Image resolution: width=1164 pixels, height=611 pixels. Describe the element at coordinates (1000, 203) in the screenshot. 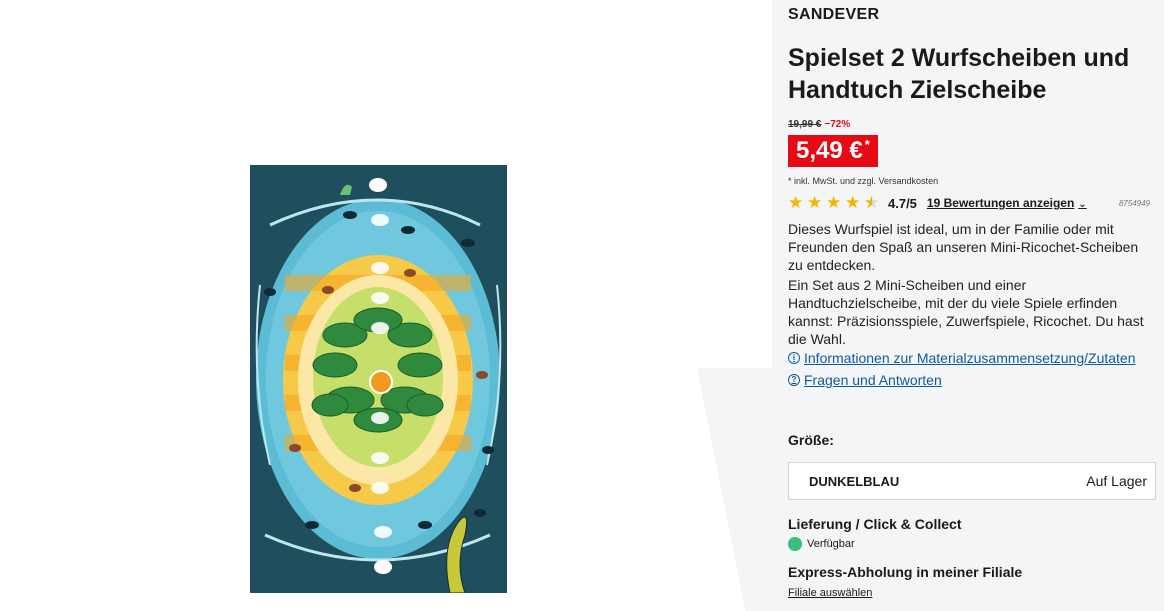

I see `reviews-link-label: 19 Bewertungen anzeigen` at that location.